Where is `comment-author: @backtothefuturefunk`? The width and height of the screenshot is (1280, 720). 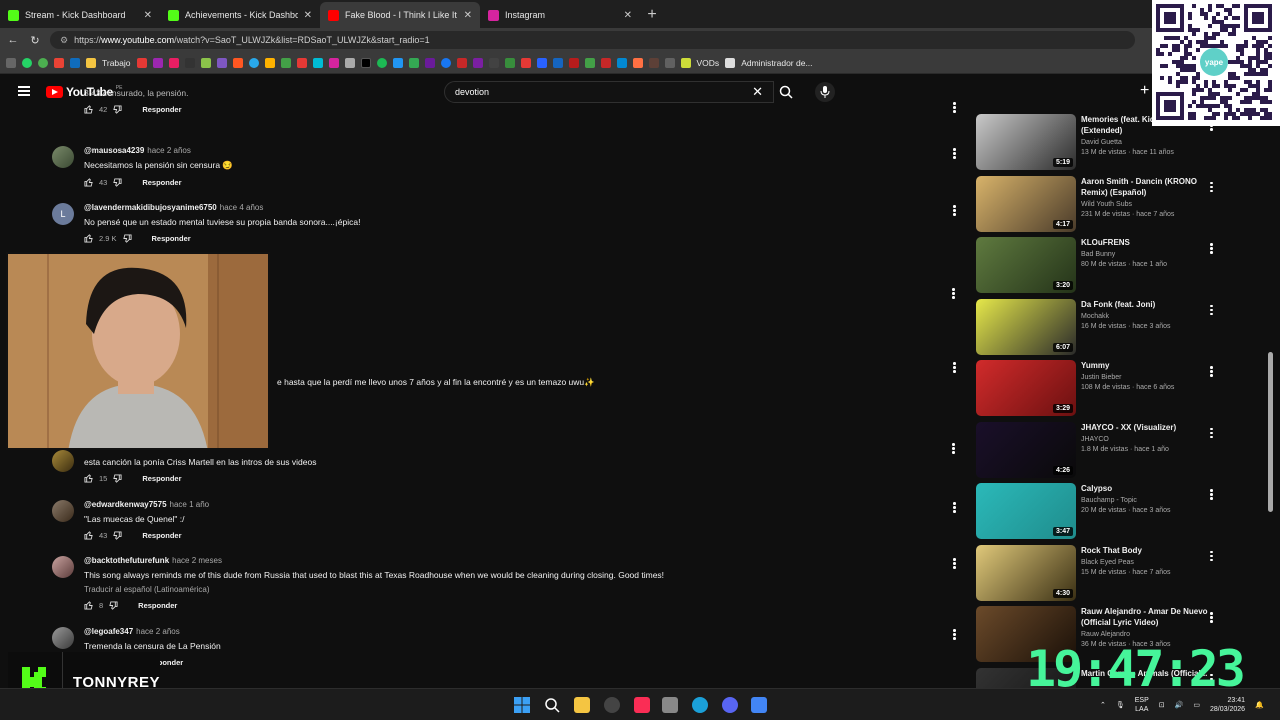 comment-author: @backtothefuturefunk is located at coordinates (126, 560).